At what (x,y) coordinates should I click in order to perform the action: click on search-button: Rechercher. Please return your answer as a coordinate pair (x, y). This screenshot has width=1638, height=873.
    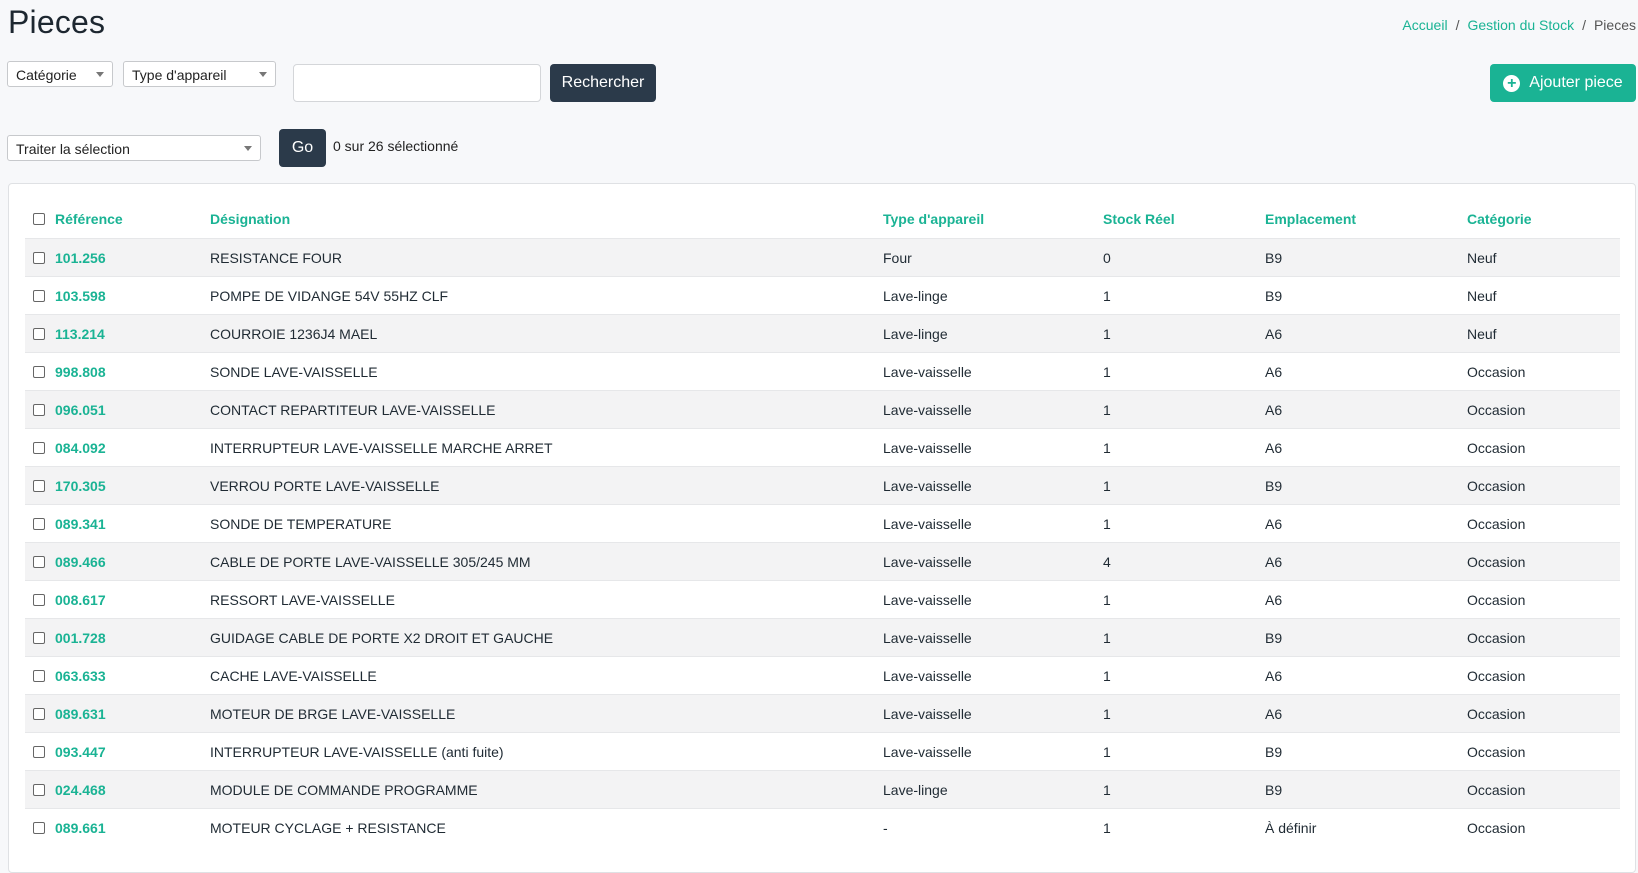
    Looking at the image, I should click on (603, 83).